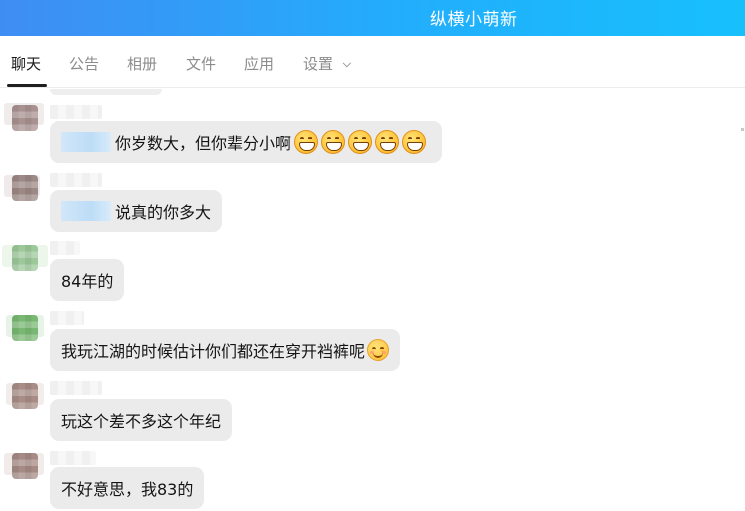  What do you see at coordinates (142, 64) in the screenshot?
I see `tab-album: 相册` at bounding box center [142, 64].